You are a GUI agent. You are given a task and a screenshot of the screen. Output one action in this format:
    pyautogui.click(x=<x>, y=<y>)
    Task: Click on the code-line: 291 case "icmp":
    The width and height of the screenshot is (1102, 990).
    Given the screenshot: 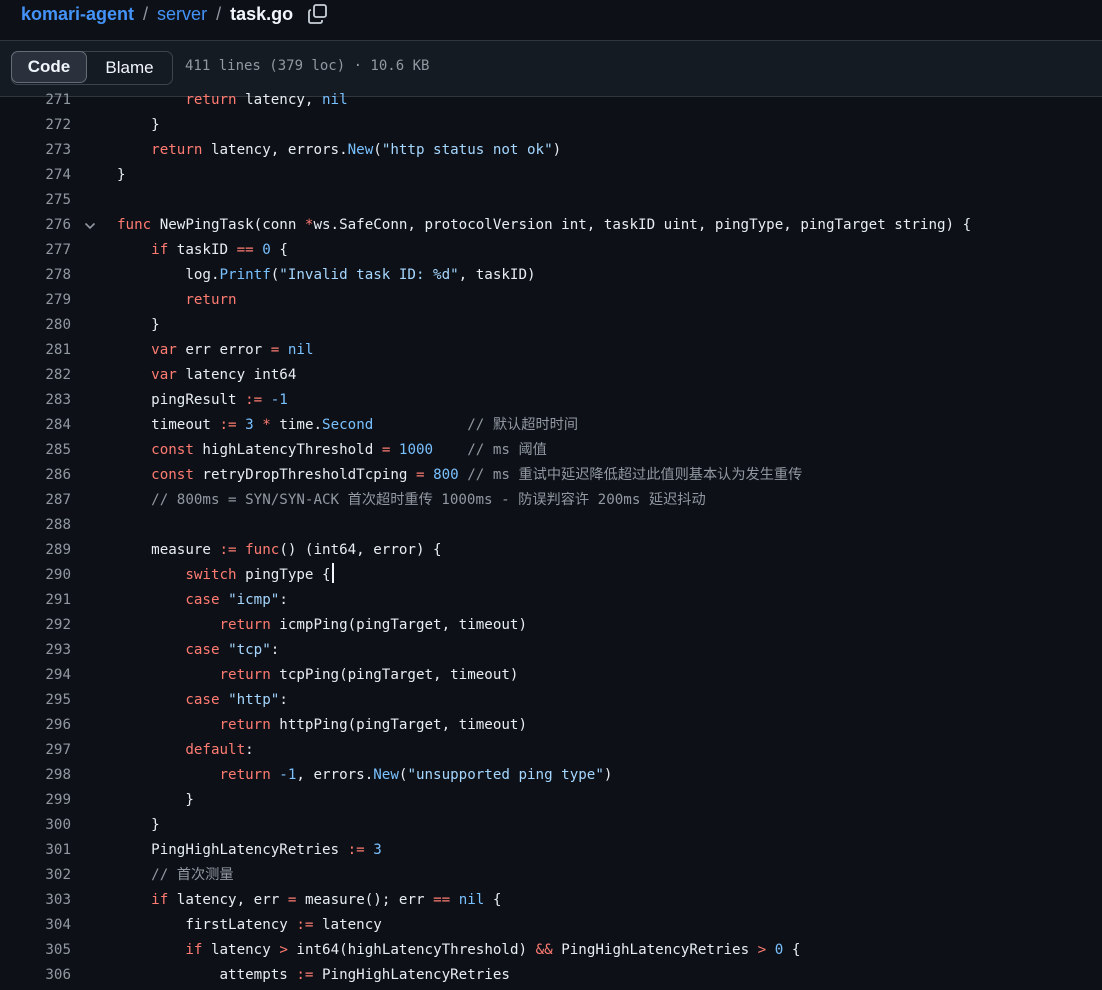 What is the action you would take?
    pyautogui.click(x=551, y=600)
    